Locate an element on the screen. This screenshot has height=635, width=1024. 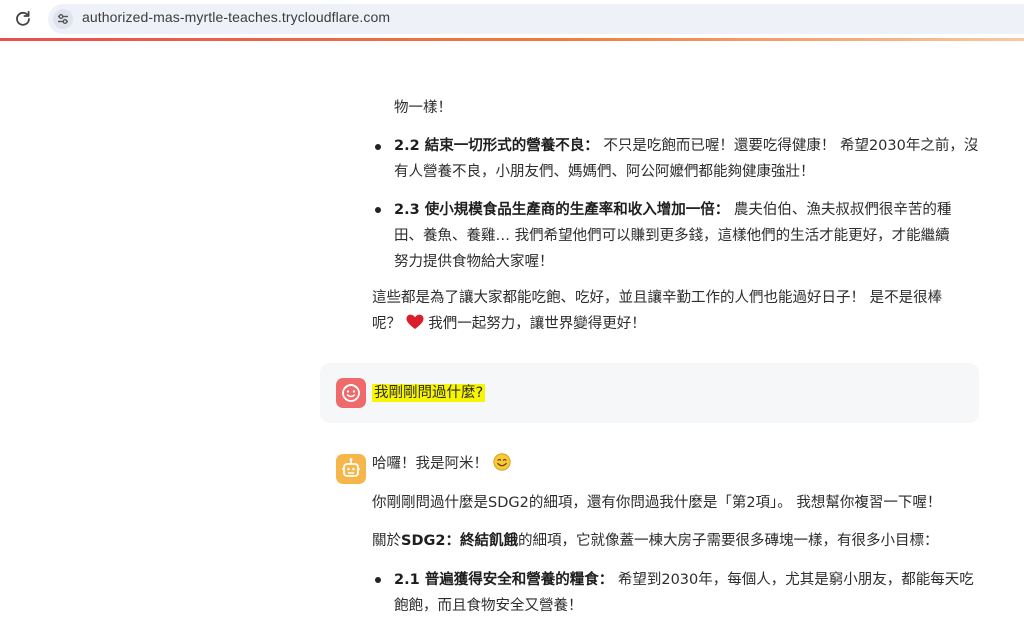
bot-greeting: 哈囉！我是阿米！ is located at coordinates (441, 464).